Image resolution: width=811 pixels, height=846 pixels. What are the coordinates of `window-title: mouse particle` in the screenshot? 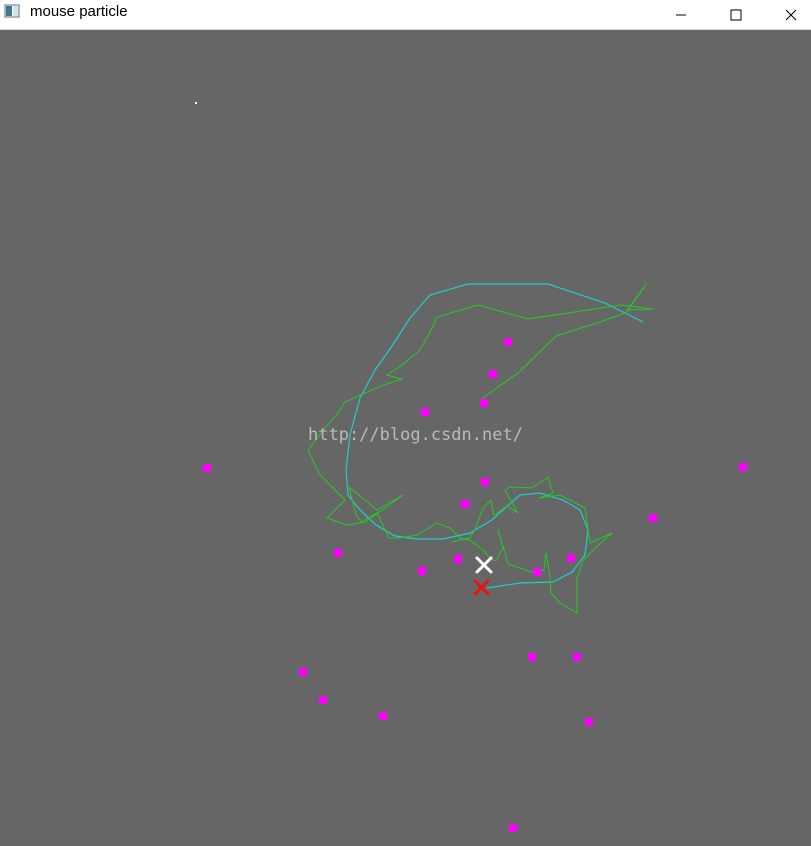 It's located at (79, 11).